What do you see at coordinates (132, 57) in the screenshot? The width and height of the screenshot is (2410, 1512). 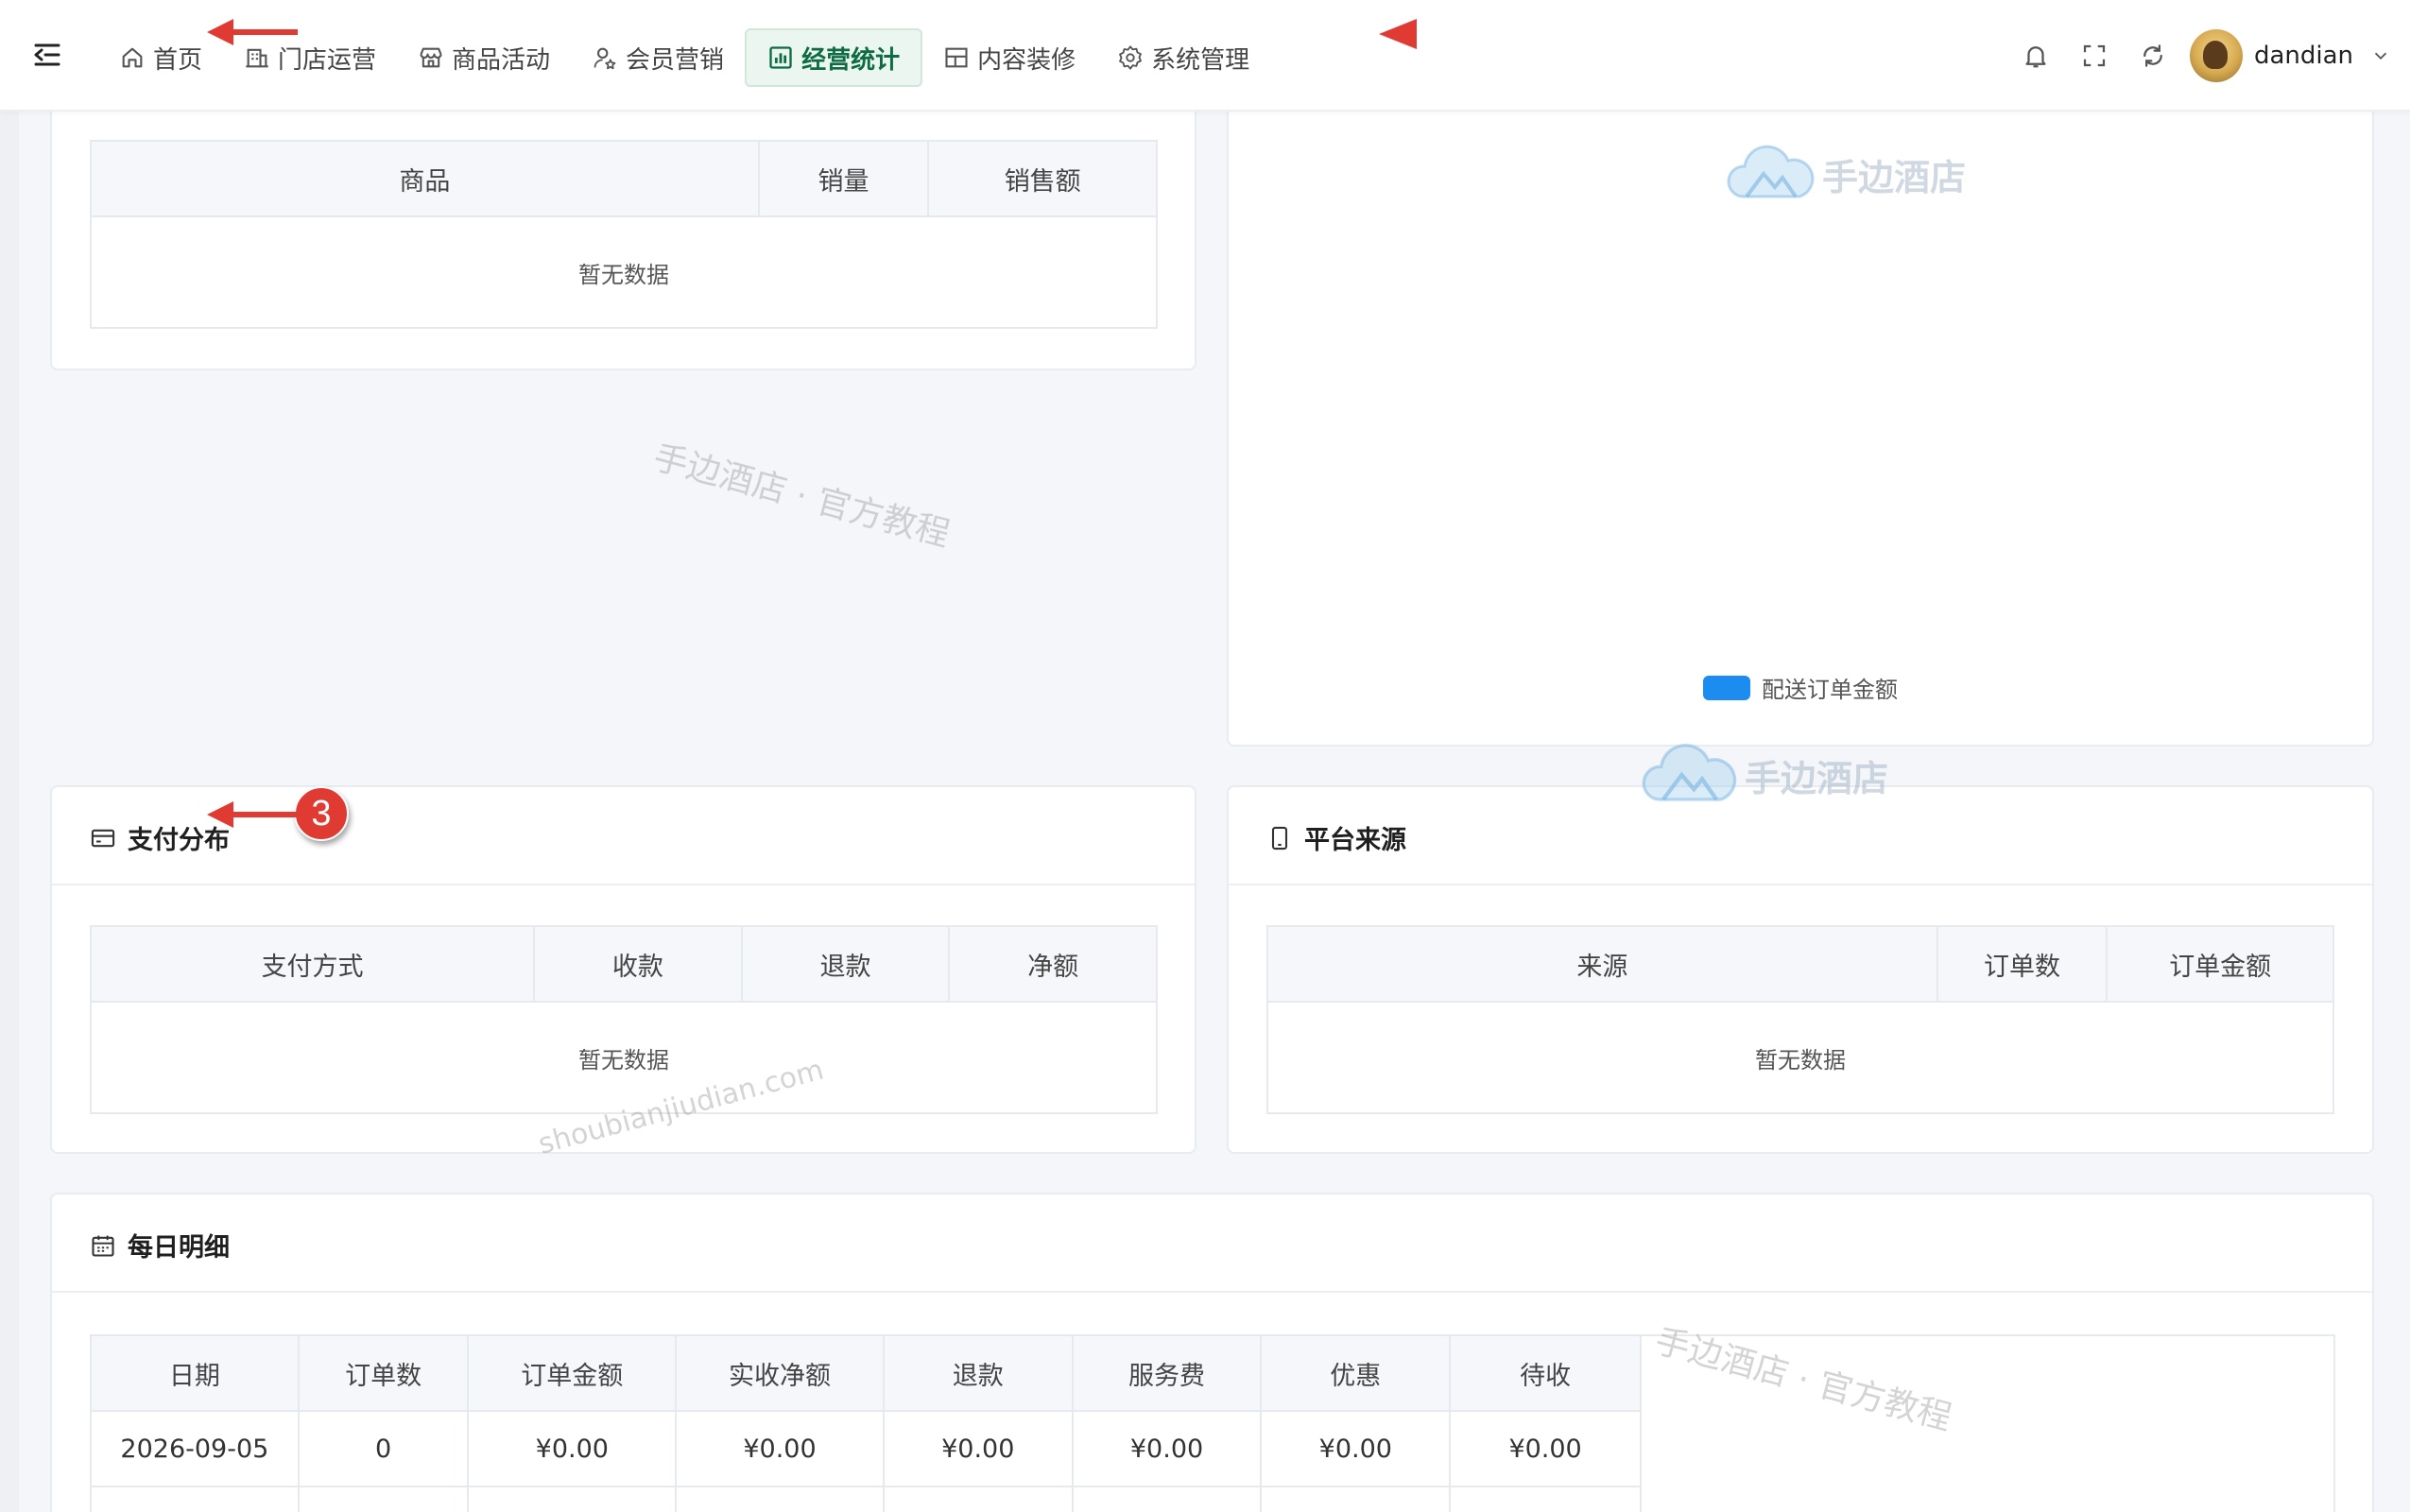 I see `home-icon` at bounding box center [132, 57].